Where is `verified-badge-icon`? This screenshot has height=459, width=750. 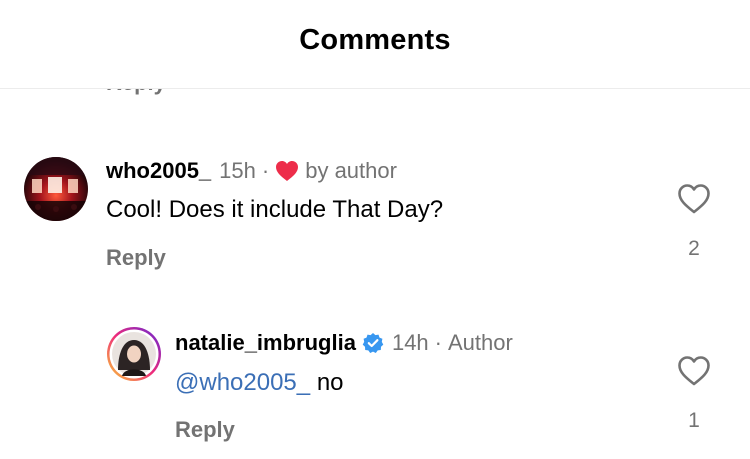 verified-badge-icon is located at coordinates (373, 343).